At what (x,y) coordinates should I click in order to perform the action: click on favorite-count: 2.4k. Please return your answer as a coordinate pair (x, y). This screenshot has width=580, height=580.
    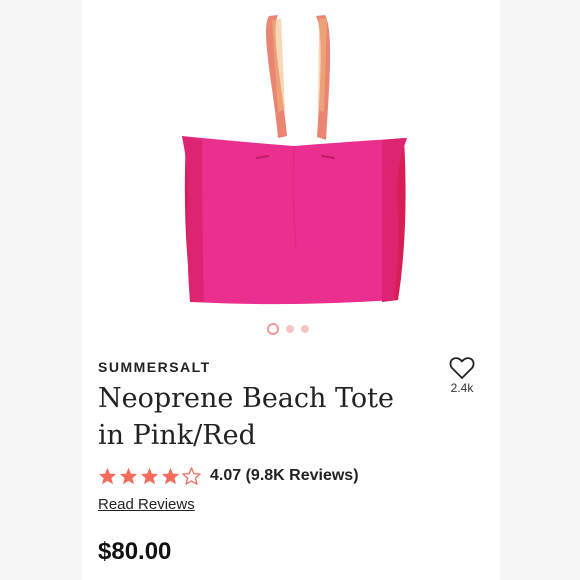
    Looking at the image, I should click on (462, 388).